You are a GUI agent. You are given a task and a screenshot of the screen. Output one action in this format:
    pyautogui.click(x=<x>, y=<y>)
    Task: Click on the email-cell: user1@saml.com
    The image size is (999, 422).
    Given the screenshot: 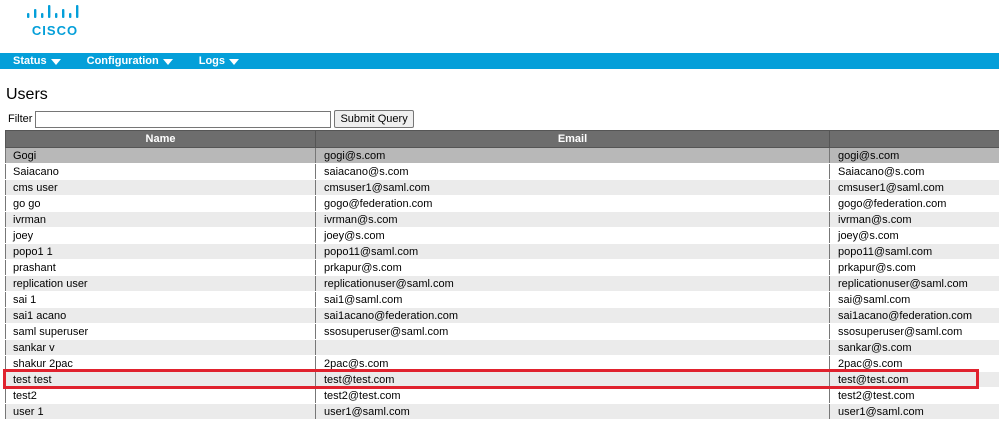 What is the action you would take?
    pyautogui.click(x=572, y=411)
    